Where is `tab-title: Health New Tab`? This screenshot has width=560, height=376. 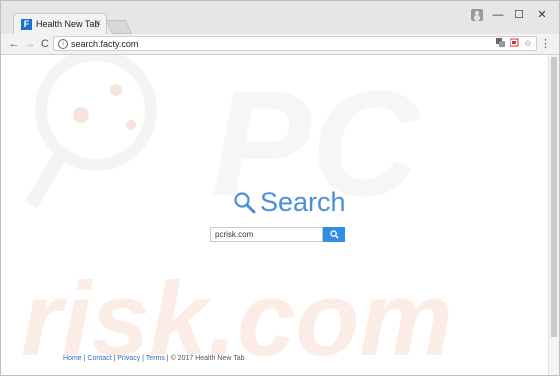
tab-title: Health New Tab is located at coordinates (68, 24).